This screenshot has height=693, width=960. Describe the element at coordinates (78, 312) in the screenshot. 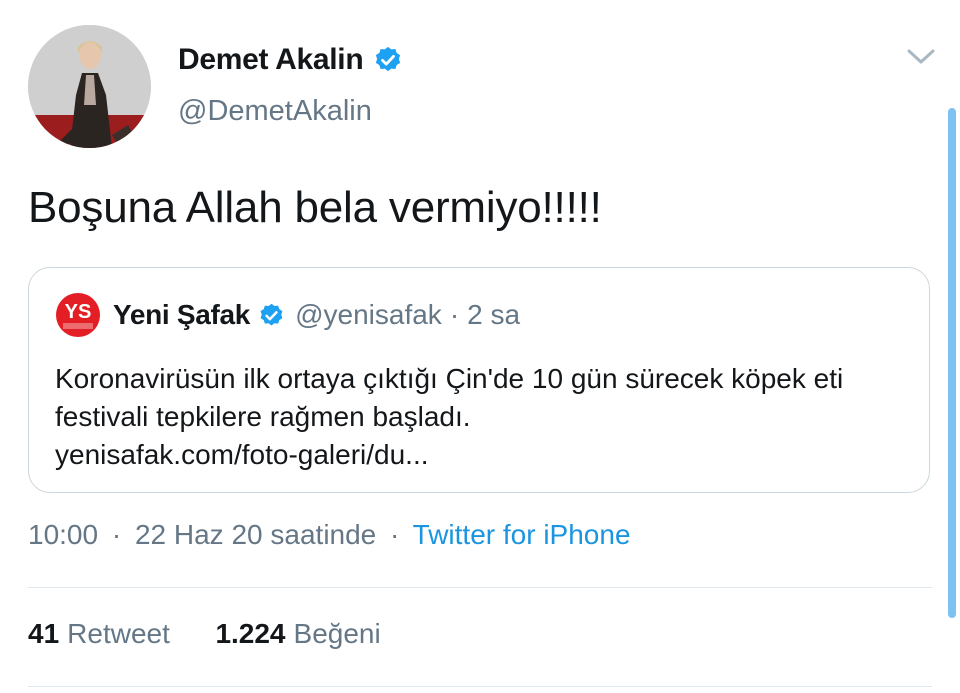

I see `svg-text: YS` at that location.